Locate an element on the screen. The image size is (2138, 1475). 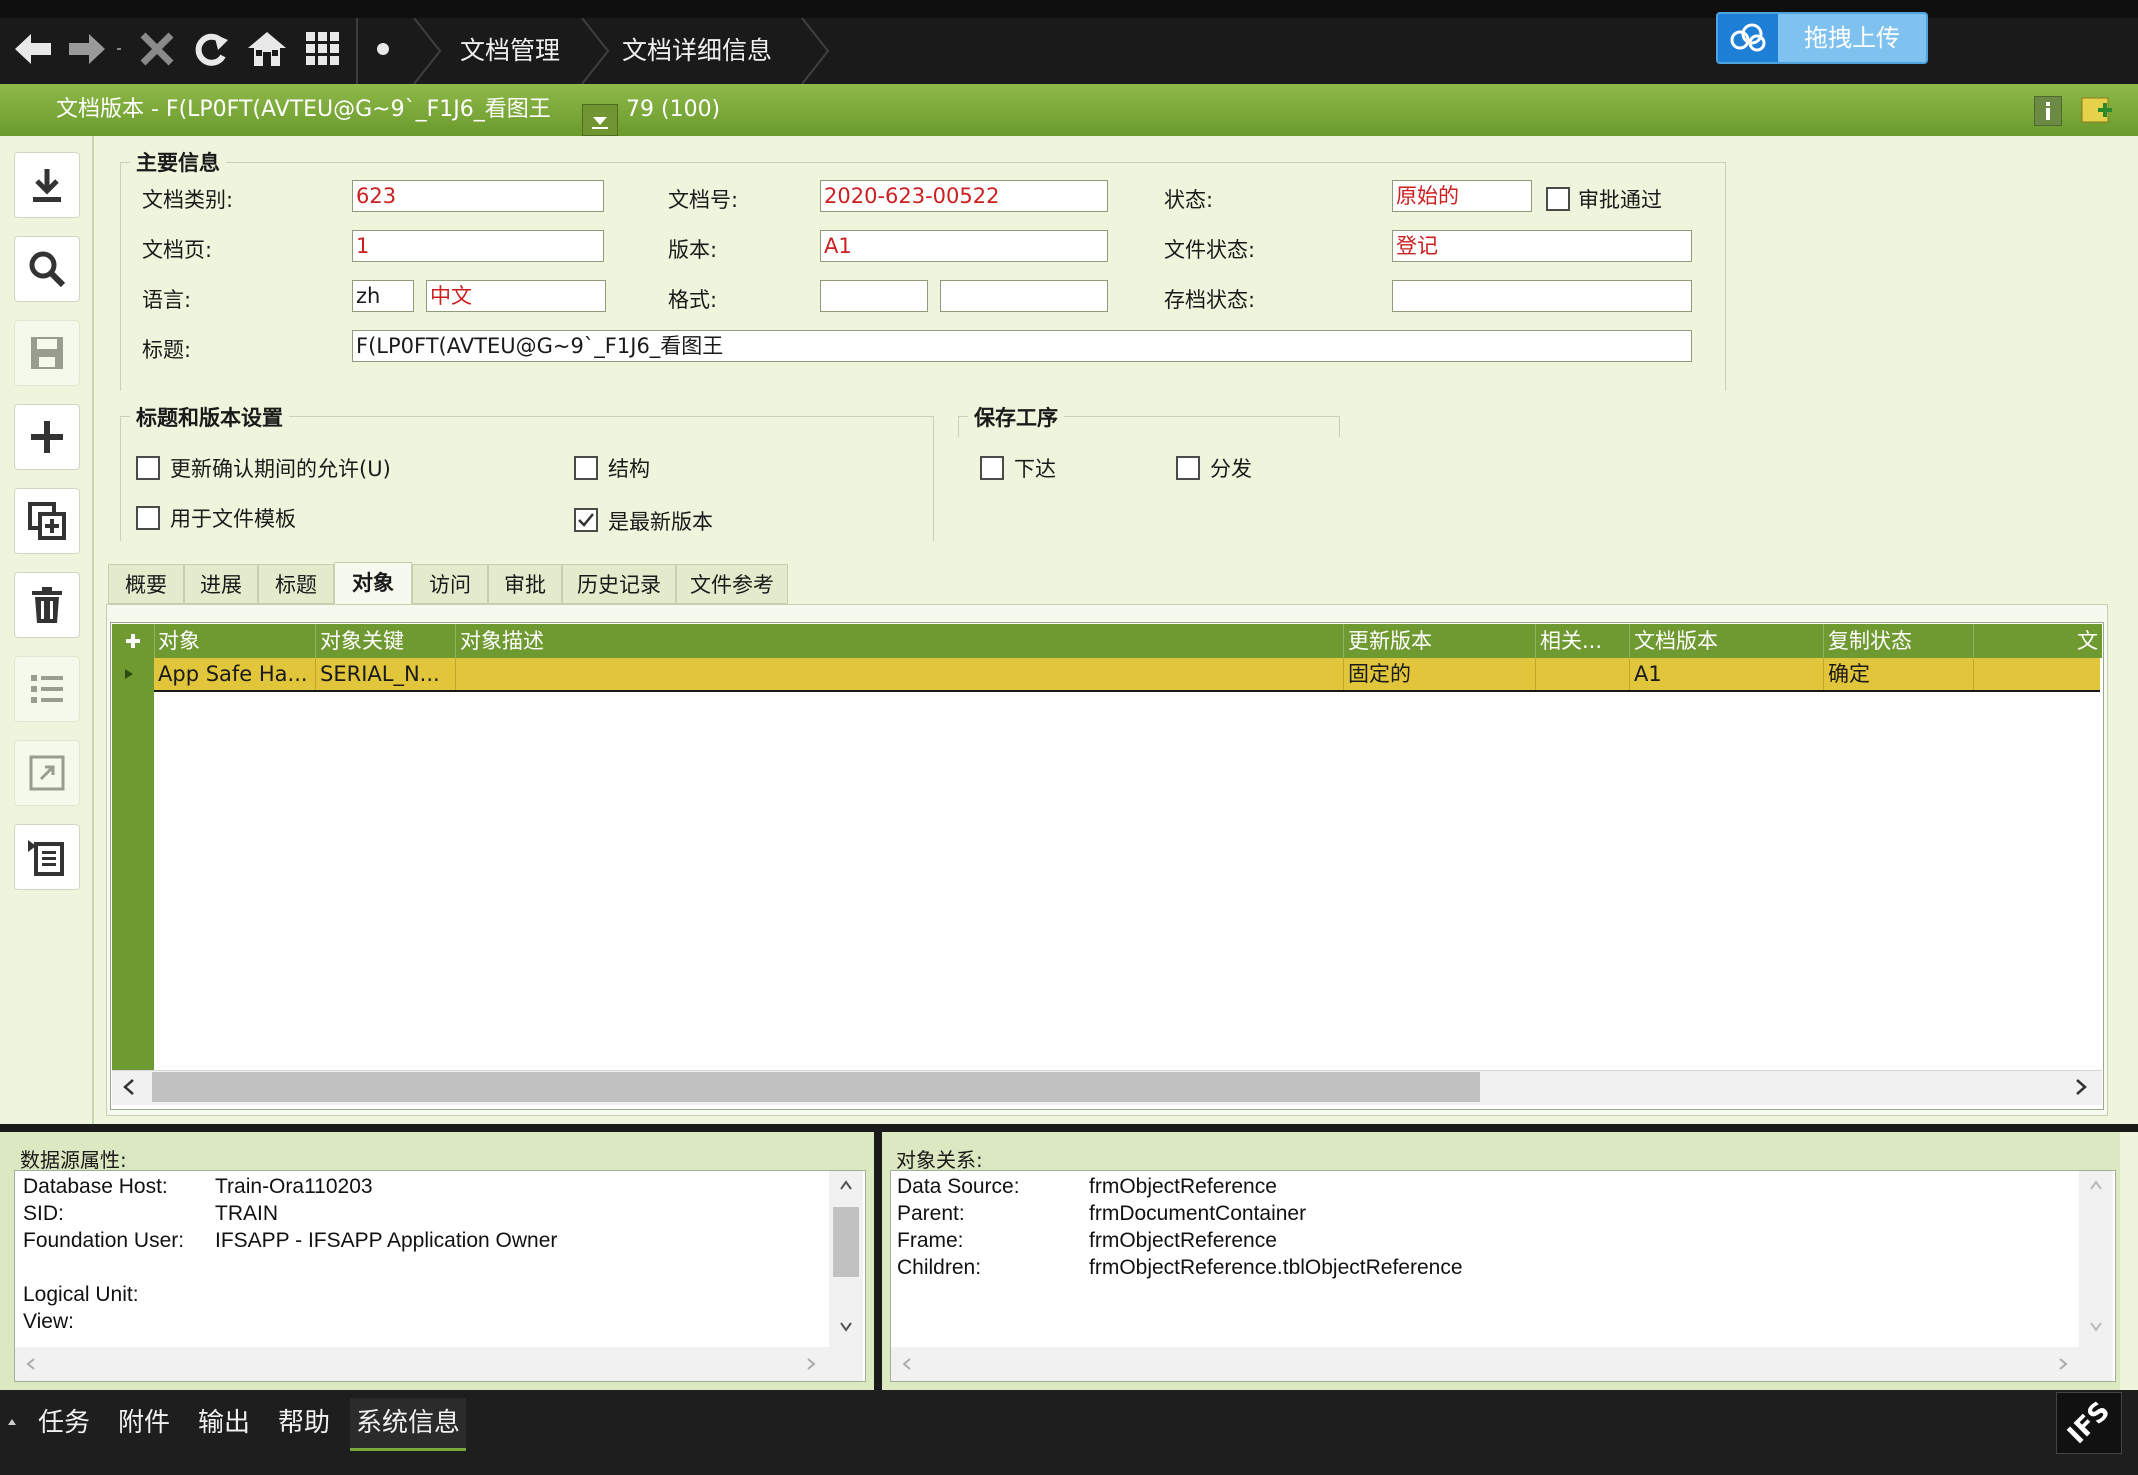
column-header-object-key: 对象关键 is located at coordinates (386, 641).